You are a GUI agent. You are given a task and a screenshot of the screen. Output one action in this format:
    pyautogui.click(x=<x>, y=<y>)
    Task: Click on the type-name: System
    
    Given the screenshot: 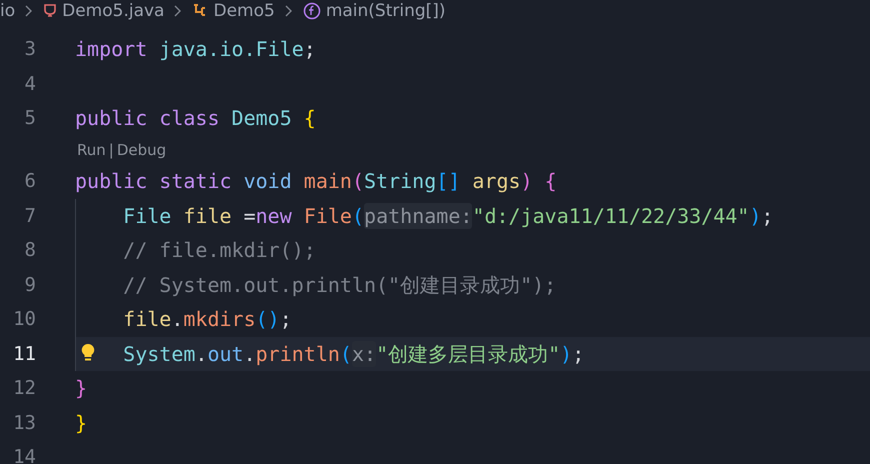 What is the action you would take?
    pyautogui.click(x=159, y=353)
    